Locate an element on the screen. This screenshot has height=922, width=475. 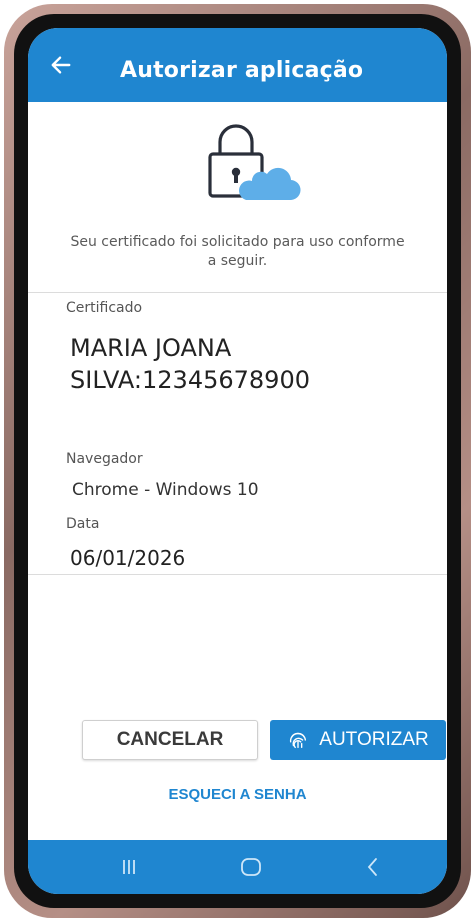
app-bar: Autorizar aplicação is located at coordinates (237, 65).